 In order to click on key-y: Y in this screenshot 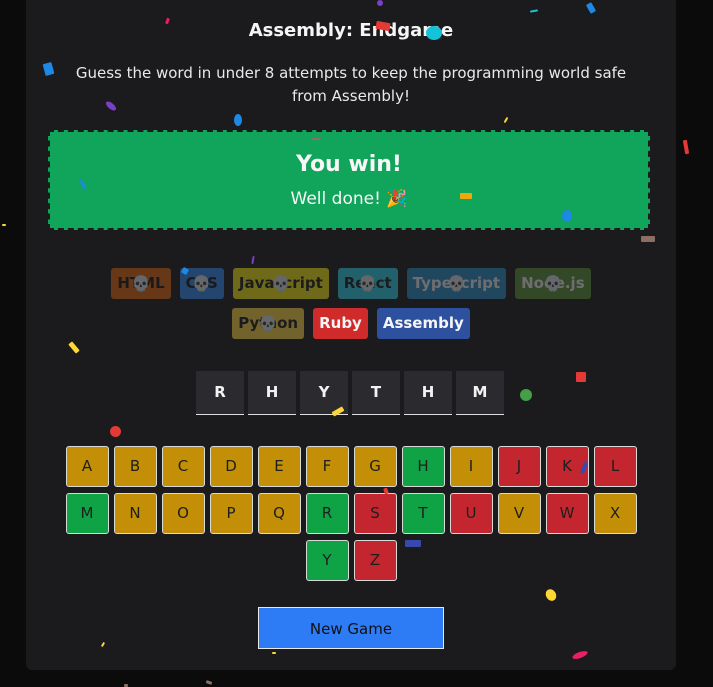, I will do `click(327, 560)`.